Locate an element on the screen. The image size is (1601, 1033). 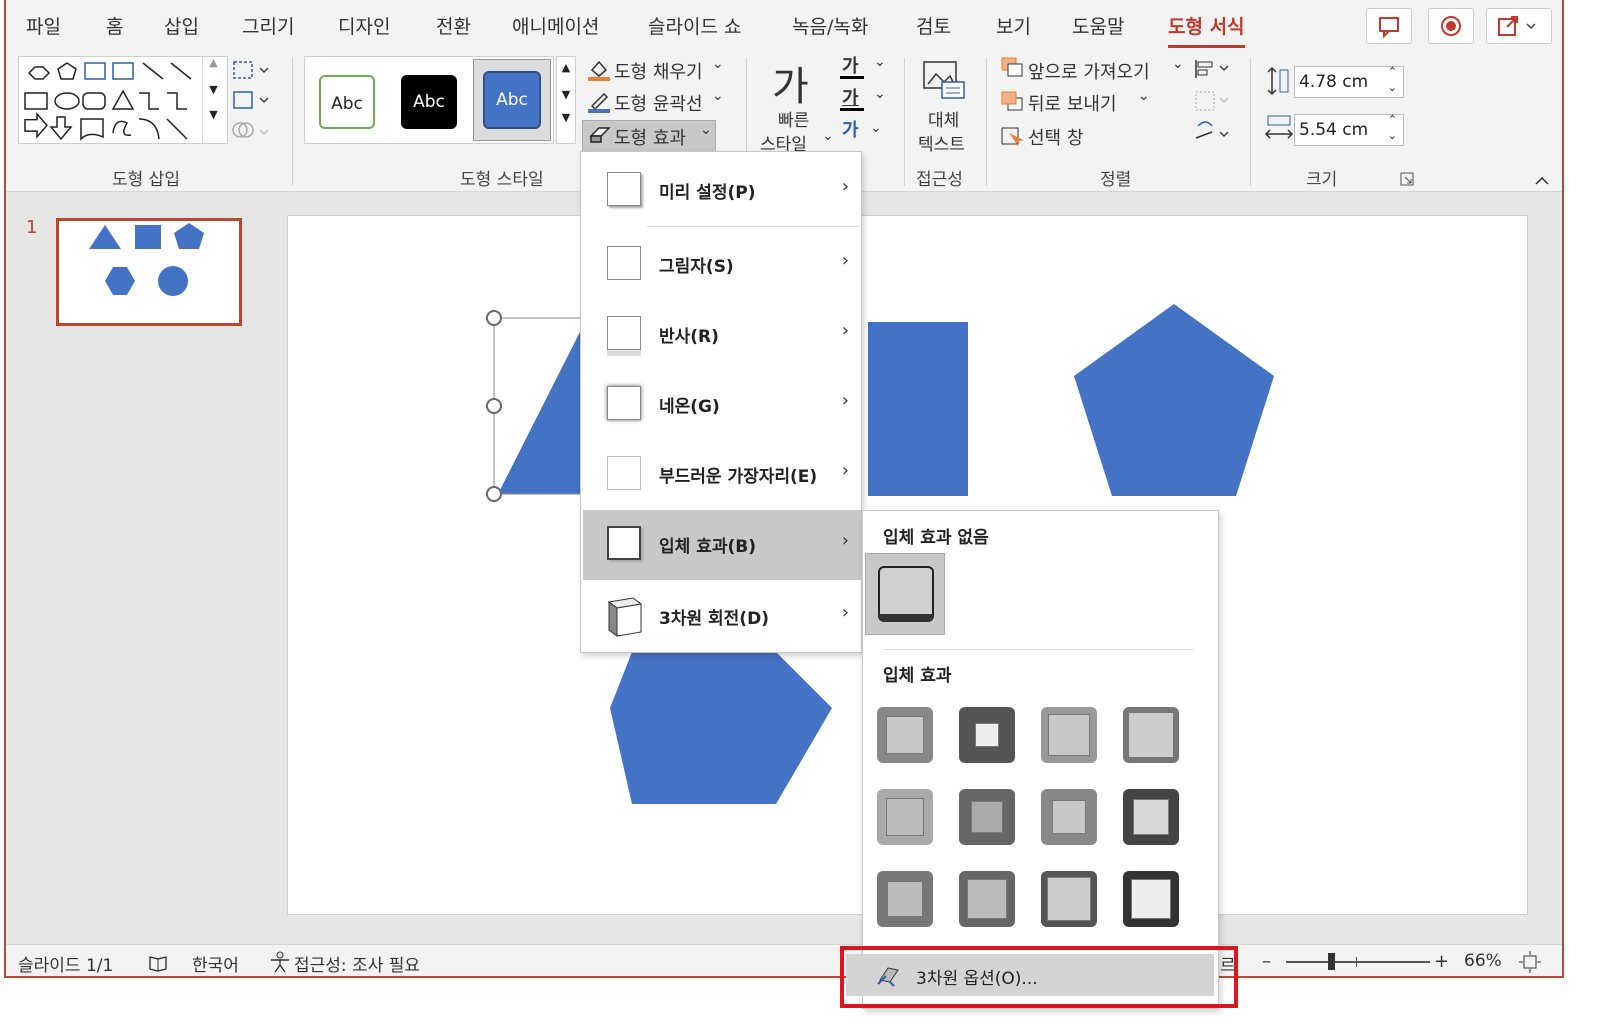
shape-fill-button: 도형 채우기 is located at coordinates (658, 71).